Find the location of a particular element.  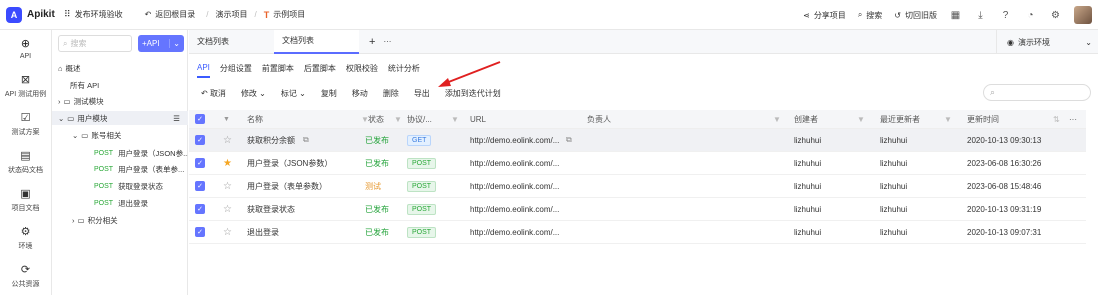

tree-api-item: POST 退出登录 is located at coordinates (120, 203).